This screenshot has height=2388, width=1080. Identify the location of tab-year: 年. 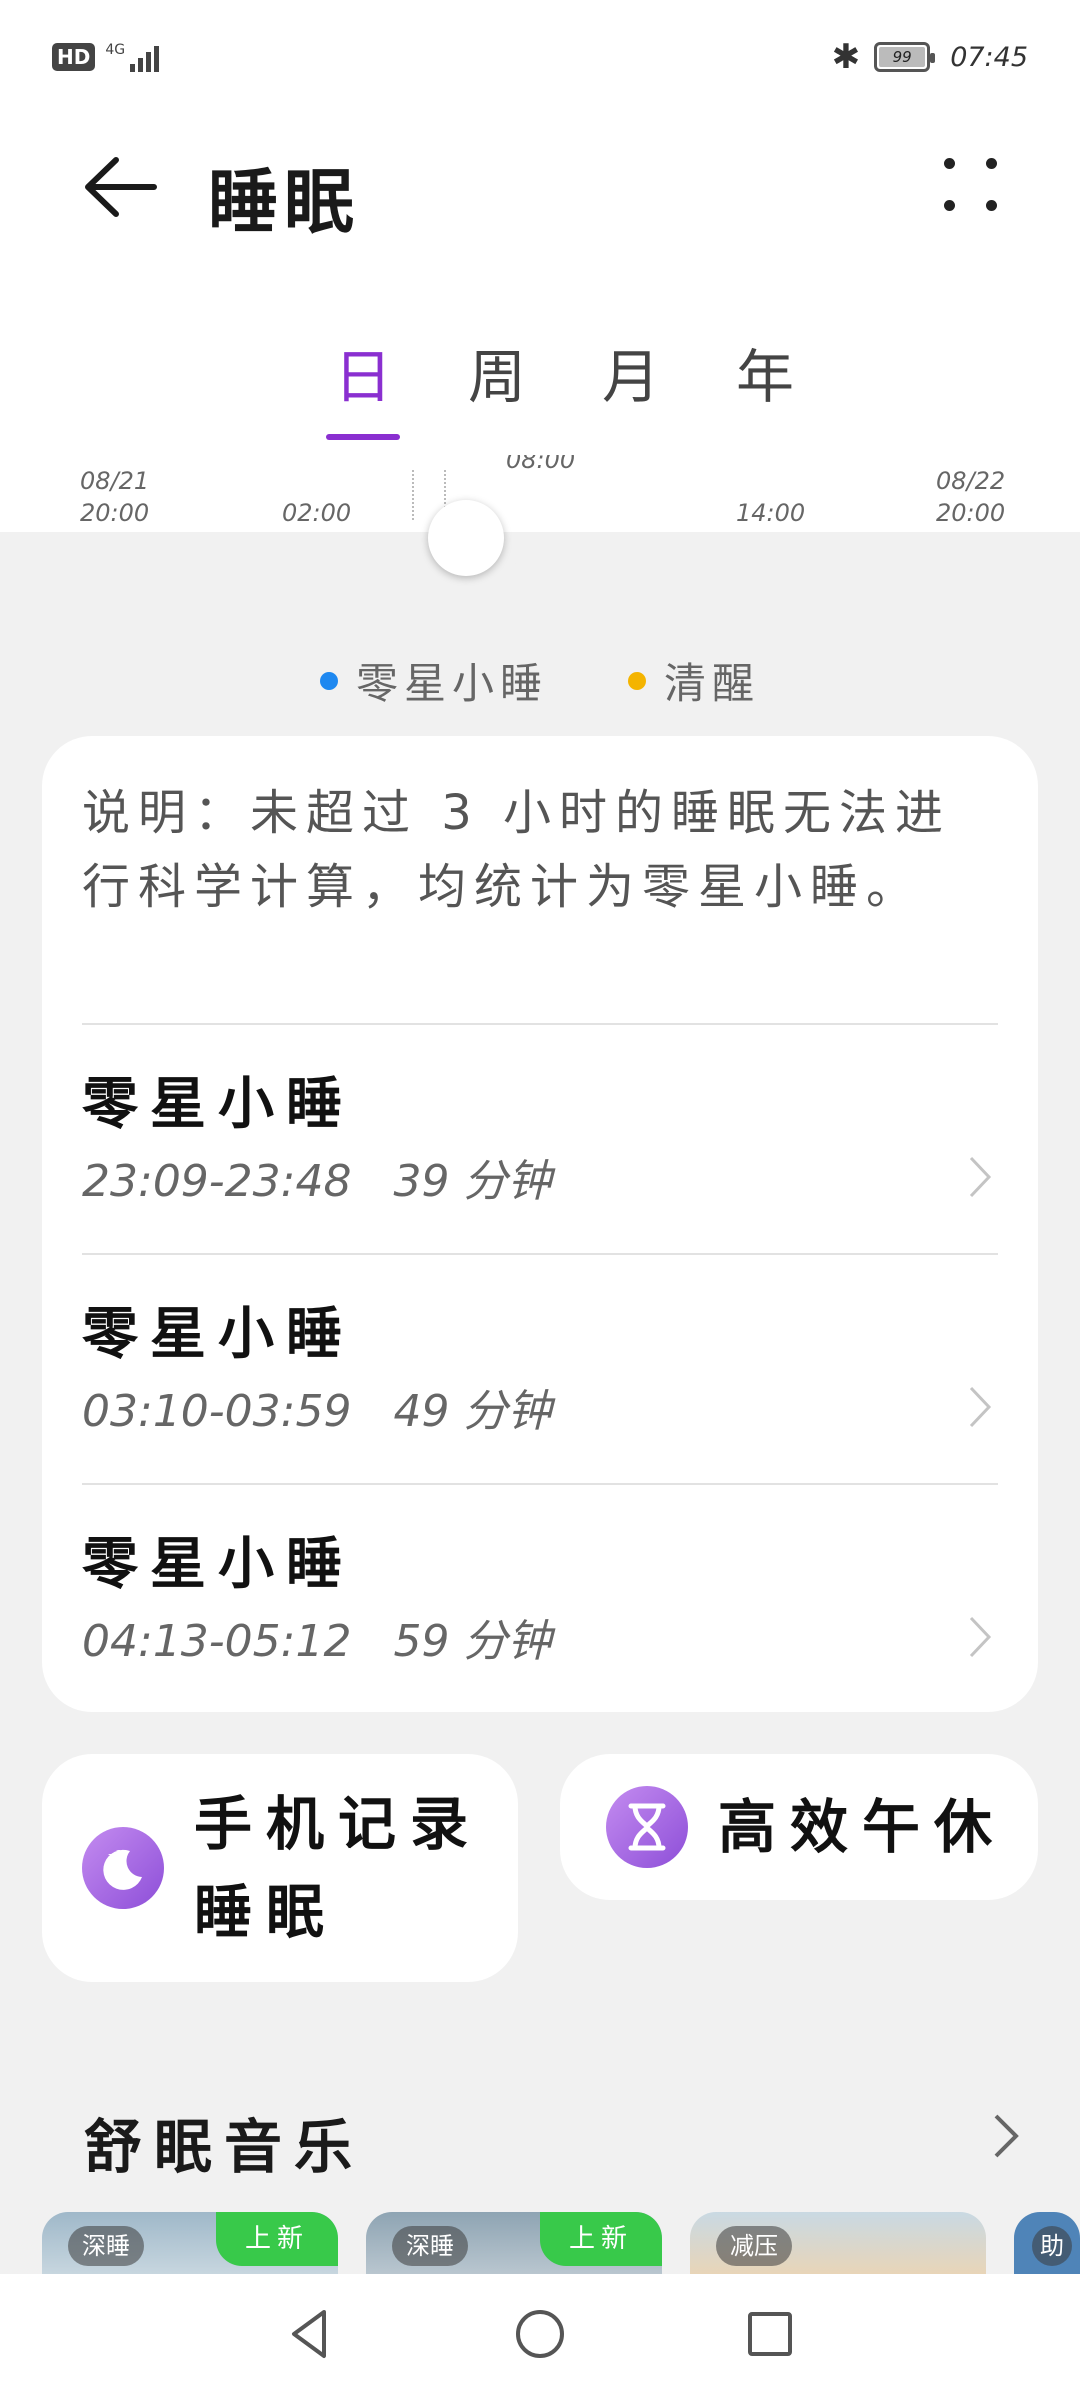
(765, 385).